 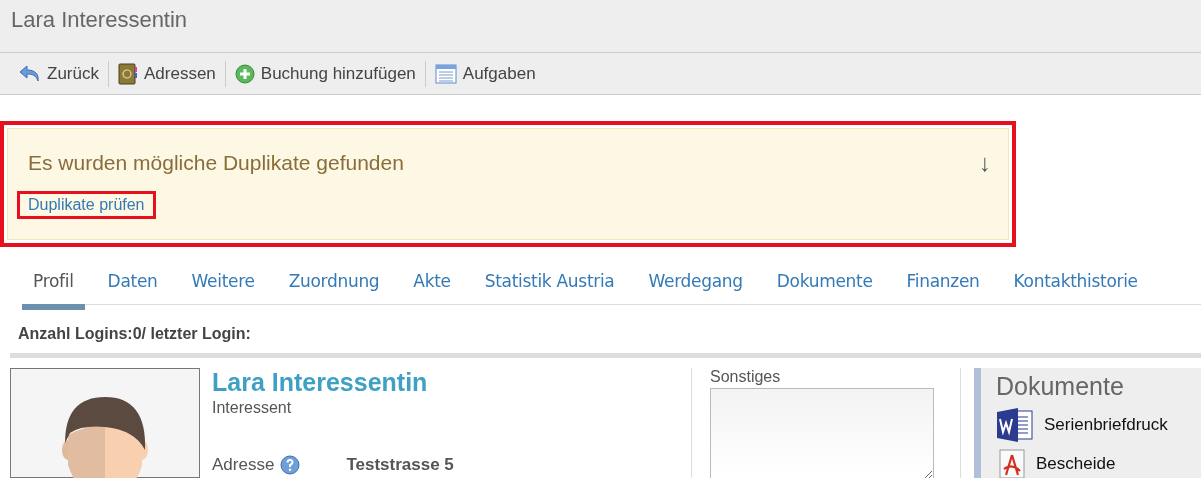 What do you see at coordinates (325, 73) in the screenshot?
I see `toolbar-button: Buchung hinzufügen` at bounding box center [325, 73].